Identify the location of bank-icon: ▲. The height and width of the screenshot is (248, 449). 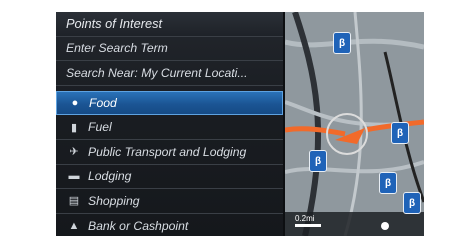
(74, 226).